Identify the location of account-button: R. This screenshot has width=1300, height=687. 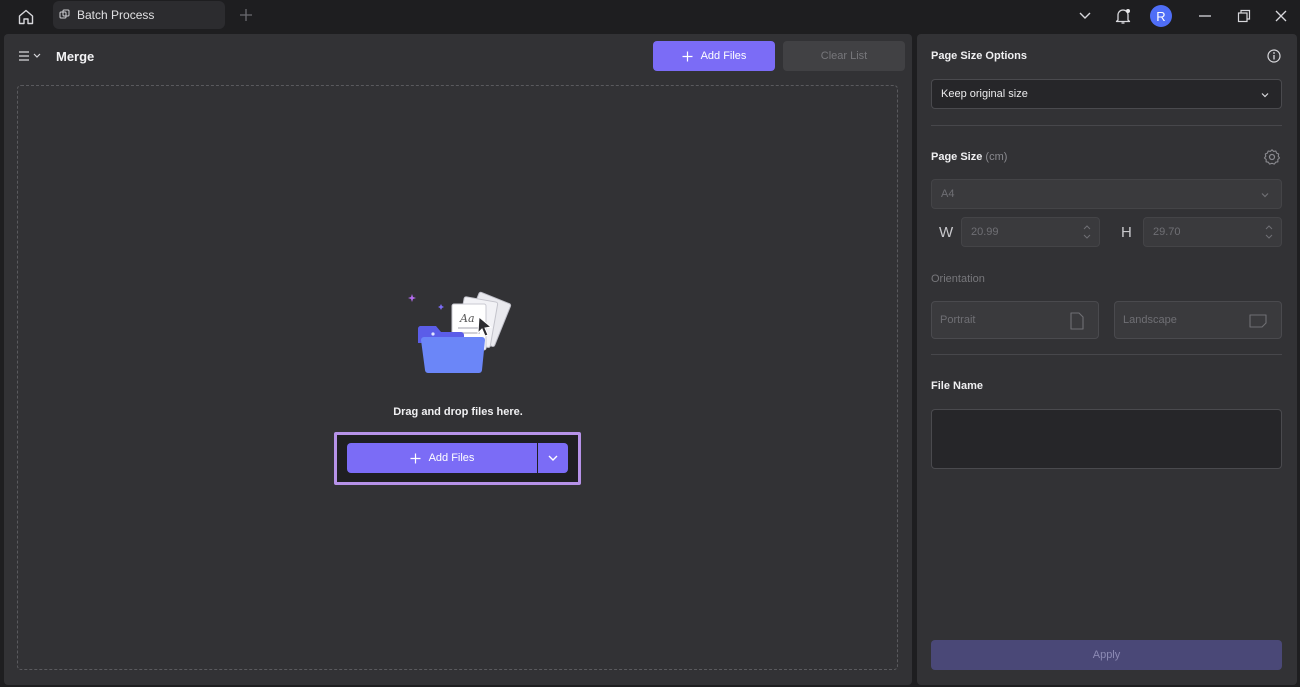
(1161, 16).